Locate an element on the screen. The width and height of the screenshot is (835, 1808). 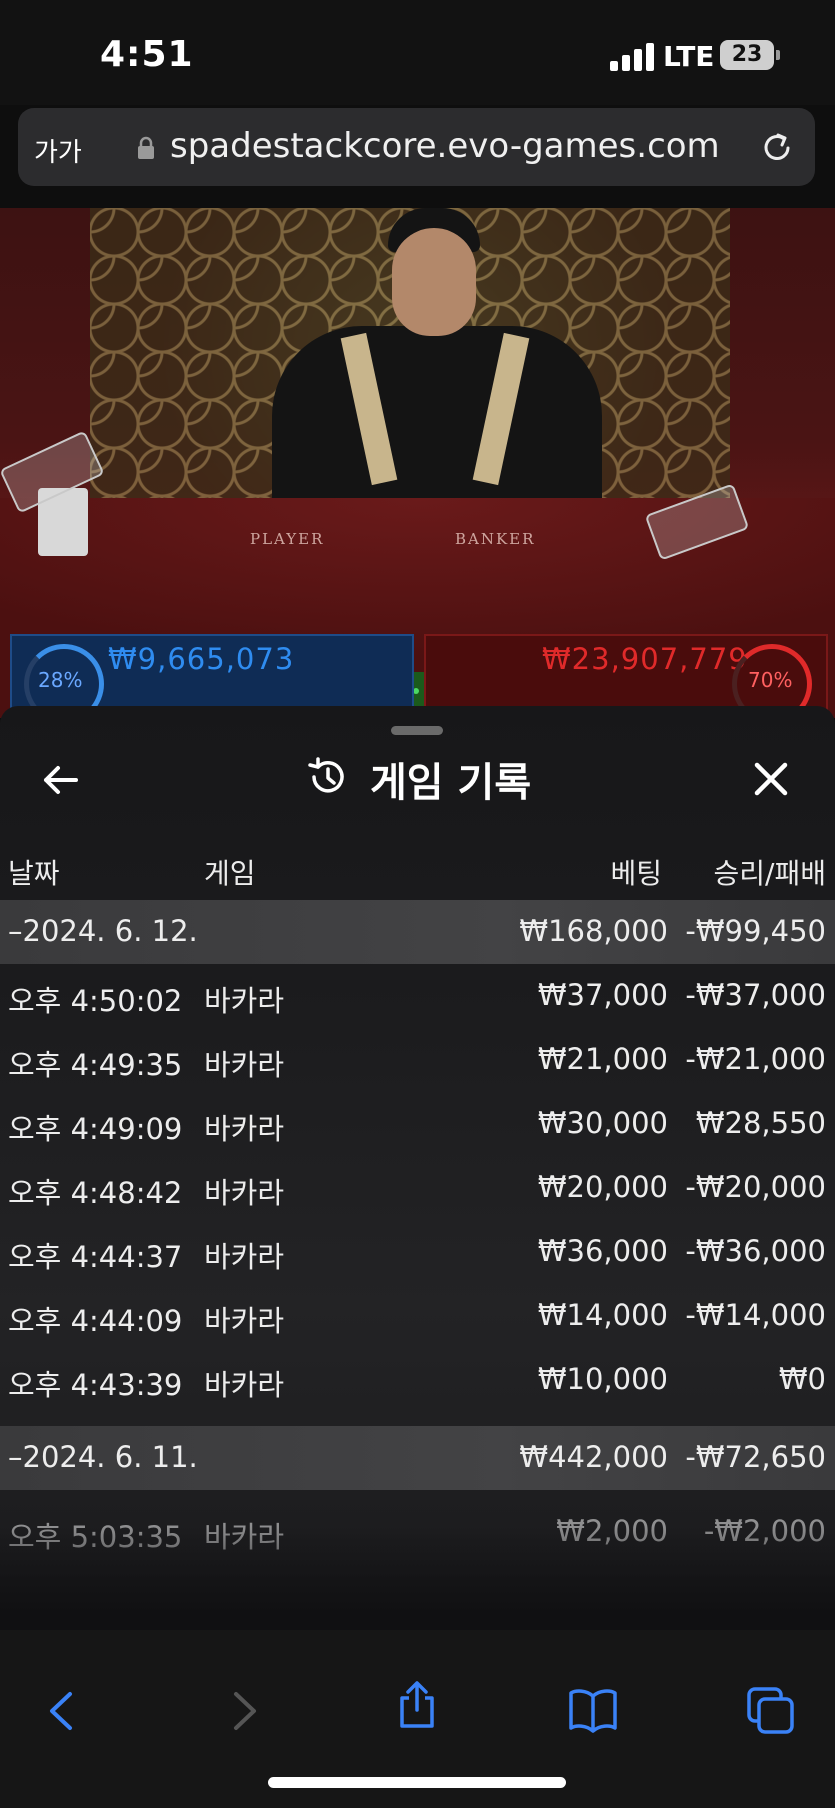
table-row: 오후 4:48:42 바카라 ₩20,000 -₩20,000 is located at coordinates (417, 1188).